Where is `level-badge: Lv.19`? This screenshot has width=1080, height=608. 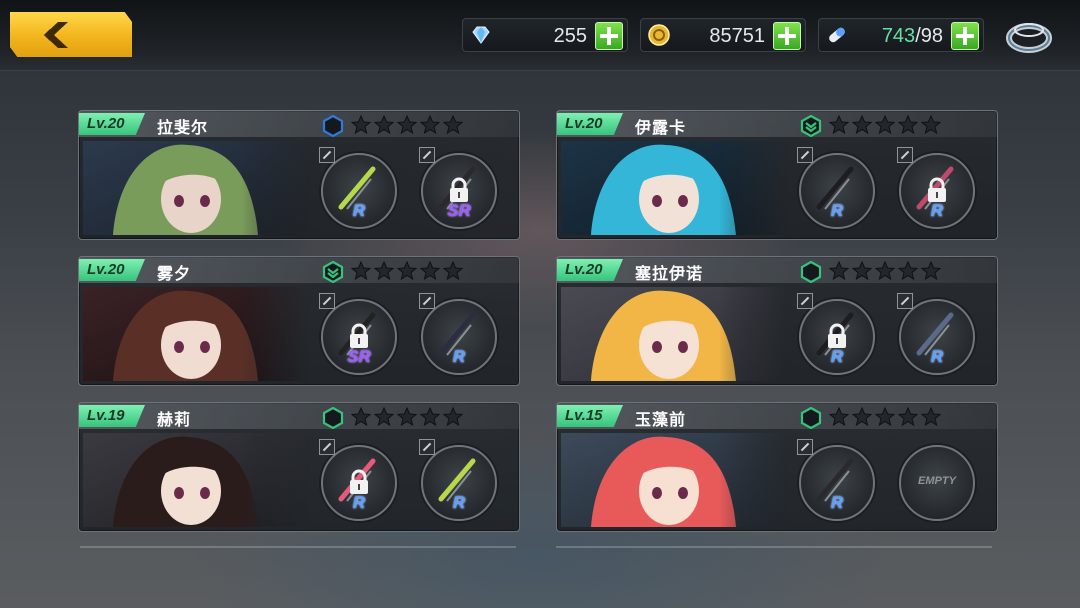 level-badge: Lv.19 is located at coordinates (112, 416).